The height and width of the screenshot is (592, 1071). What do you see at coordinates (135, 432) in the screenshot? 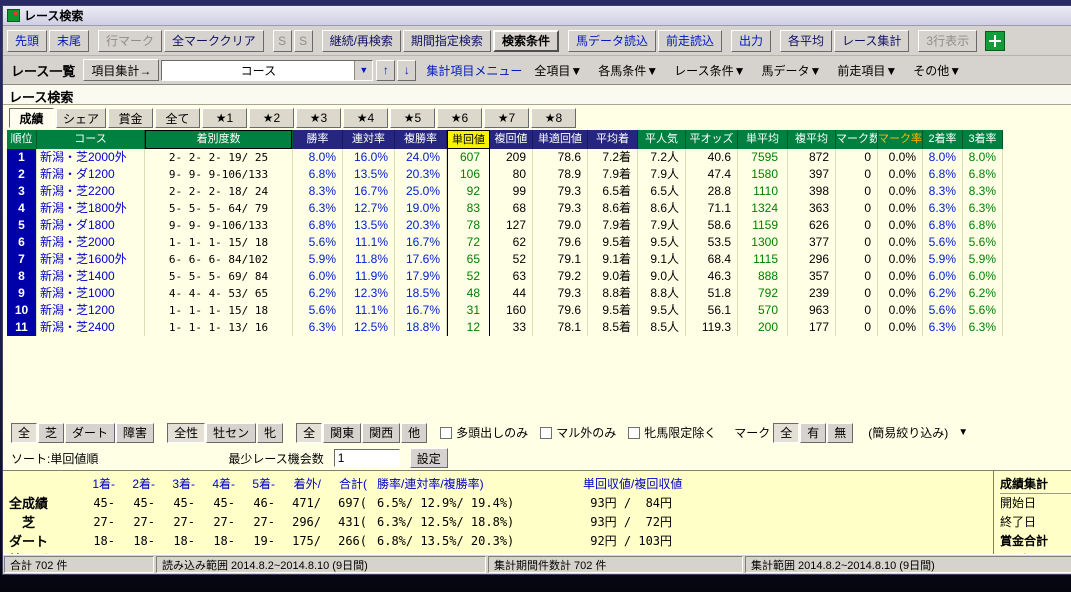
I see `surface-jump-button: 障害` at bounding box center [135, 432].